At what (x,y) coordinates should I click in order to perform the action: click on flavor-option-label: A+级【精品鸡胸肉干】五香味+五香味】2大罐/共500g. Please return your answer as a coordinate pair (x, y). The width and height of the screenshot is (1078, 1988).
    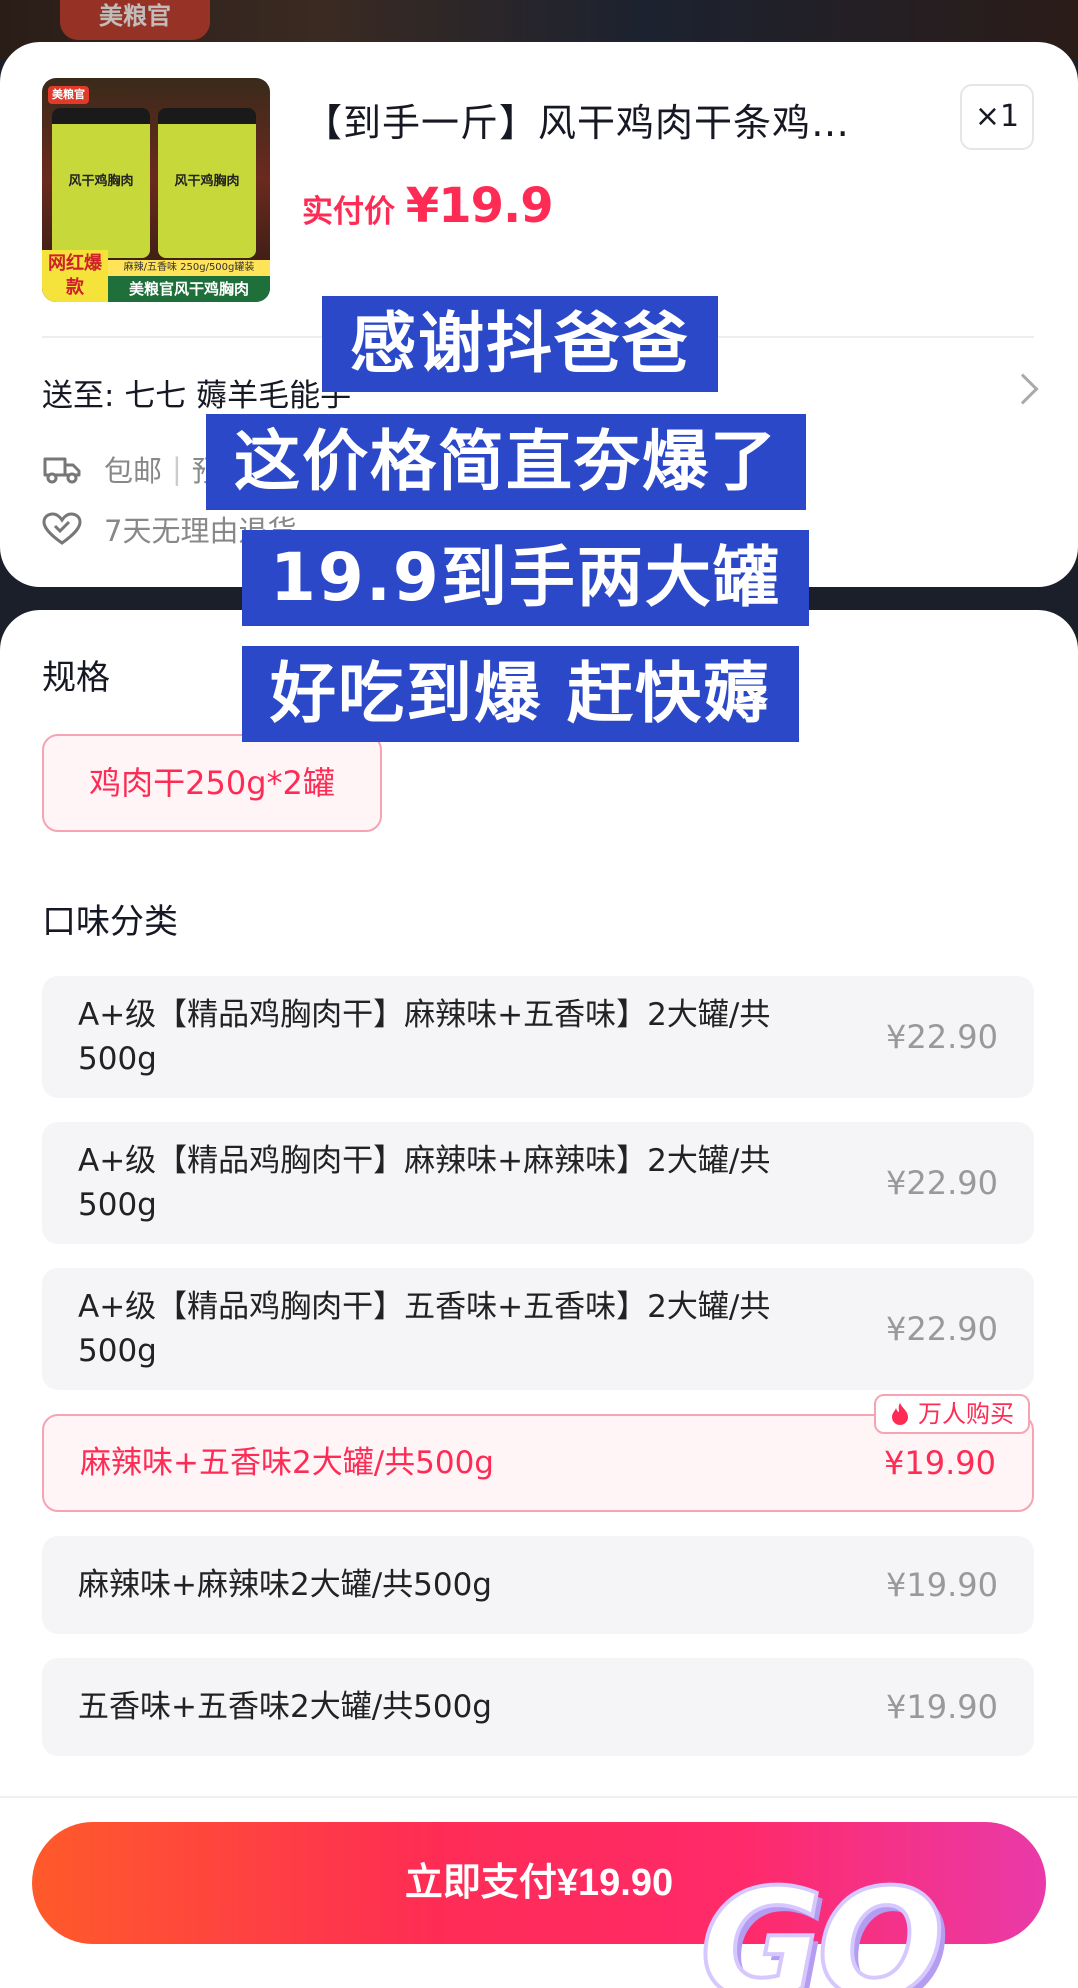
    Looking at the image, I should click on (424, 1329).